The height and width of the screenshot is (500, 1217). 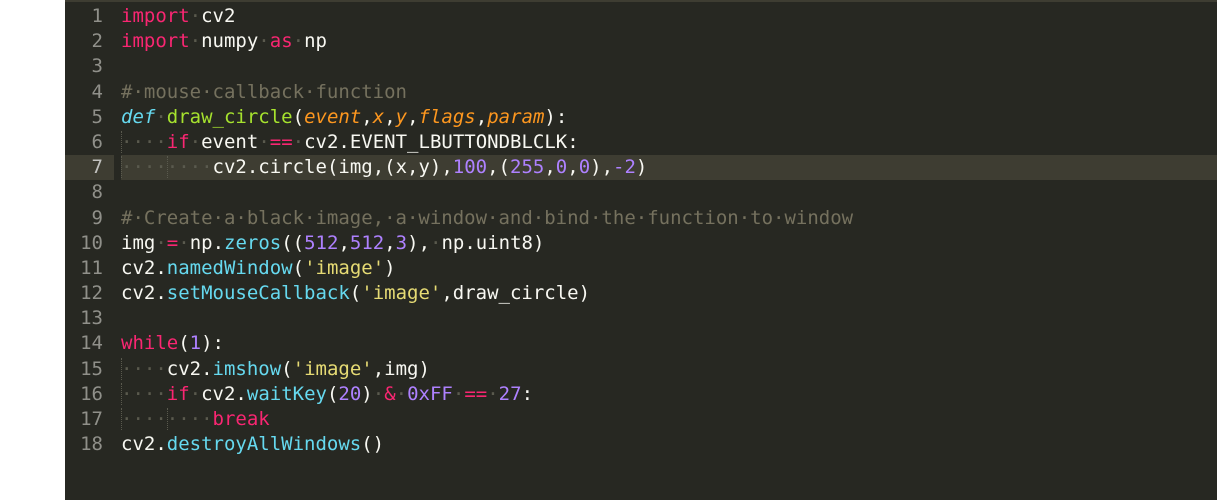 What do you see at coordinates (669, 268) in the screenshot?
I see `code-line: cv2.namedWindow('image')` at bounding box center [669, 268].